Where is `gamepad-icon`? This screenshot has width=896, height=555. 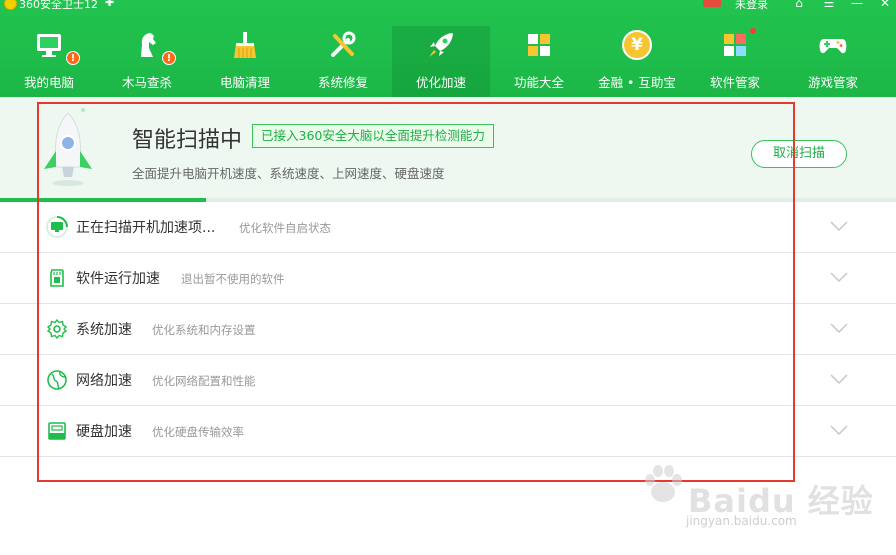 gamepad-icon is located at coordinates (833, 46).